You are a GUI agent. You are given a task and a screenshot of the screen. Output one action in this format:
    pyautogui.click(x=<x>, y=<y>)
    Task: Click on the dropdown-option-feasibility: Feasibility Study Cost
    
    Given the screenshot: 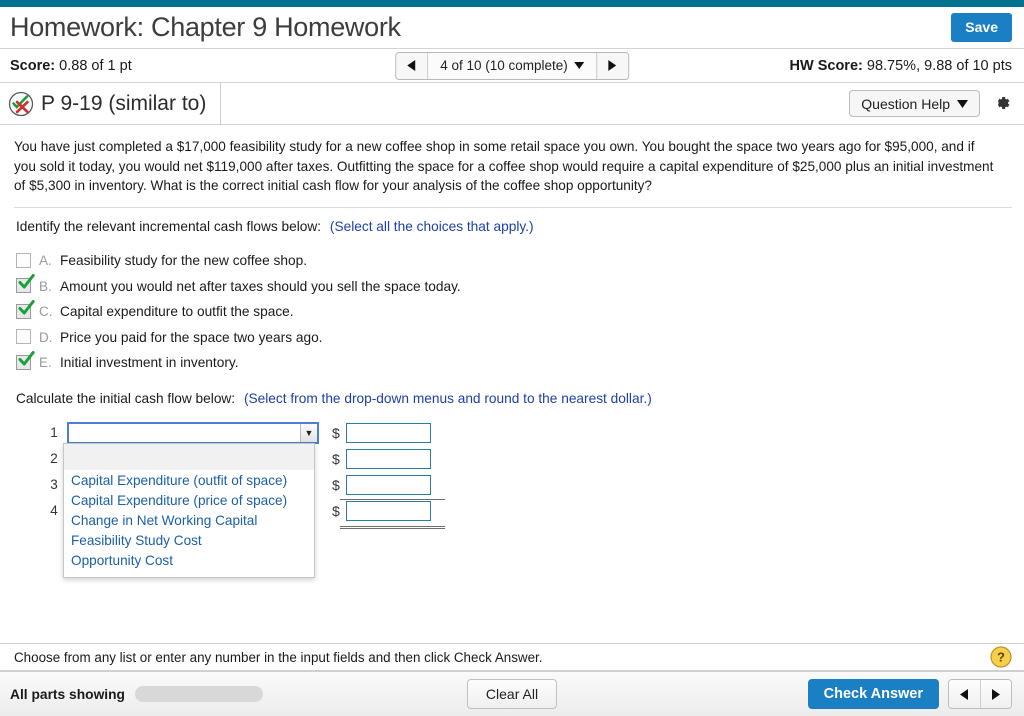 What is the action you would take?
    pyautogui.click(x=189, y=540)
    